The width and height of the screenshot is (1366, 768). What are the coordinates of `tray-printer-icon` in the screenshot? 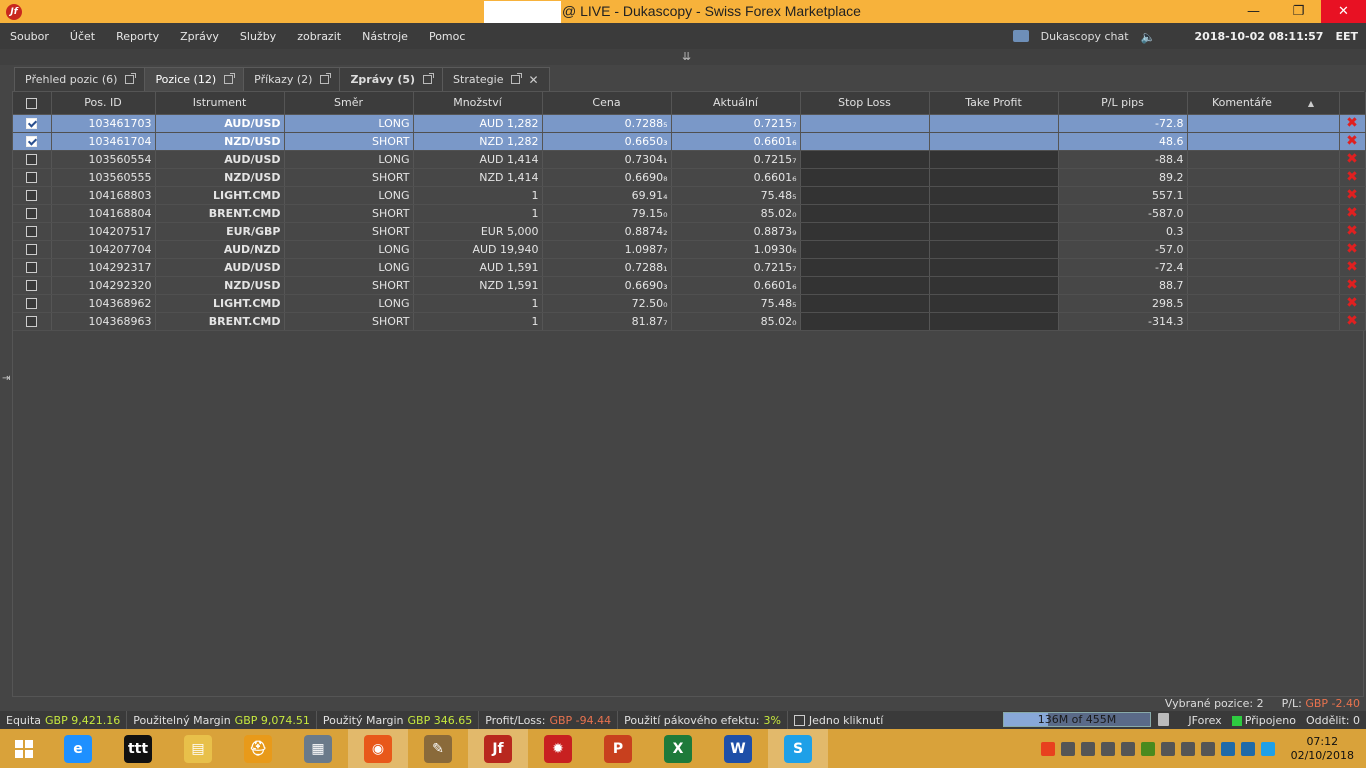 It's located at (1087, 748).